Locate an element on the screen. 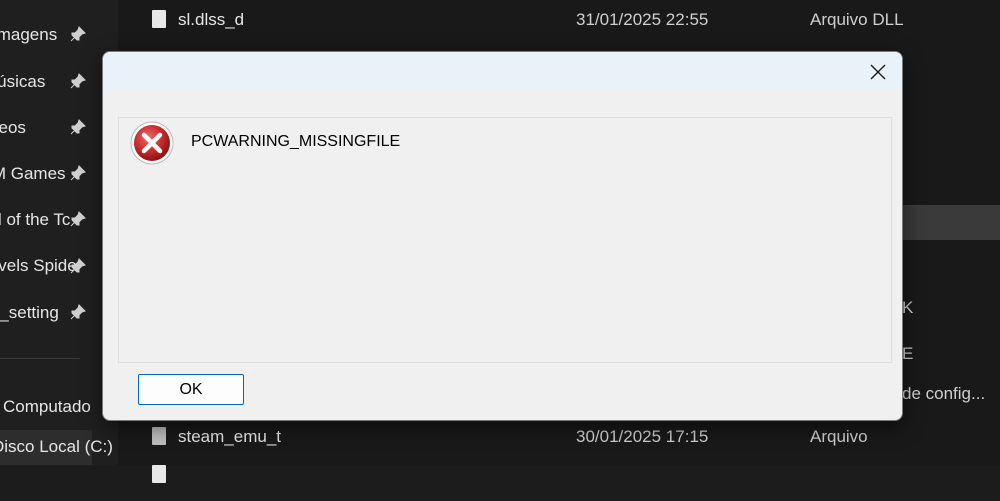 Image resolution: width=1000 pixels, height=501 pixels. file-date: 30/01/2025 17:15 is located at coordinates (642, 436).